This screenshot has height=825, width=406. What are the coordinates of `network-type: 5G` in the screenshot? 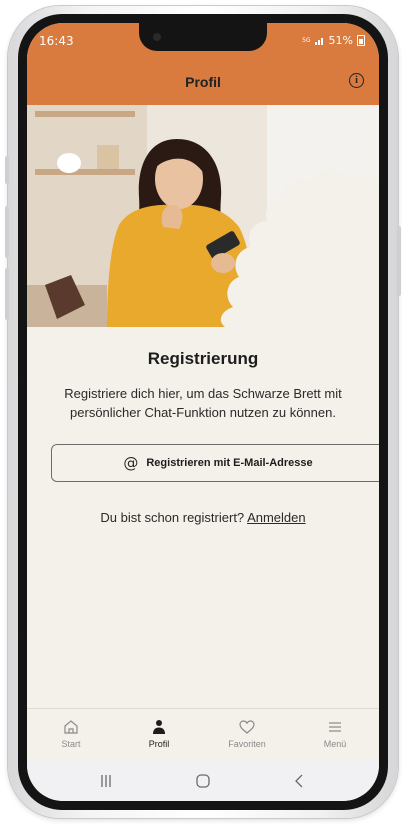 It's located at (306, 40).